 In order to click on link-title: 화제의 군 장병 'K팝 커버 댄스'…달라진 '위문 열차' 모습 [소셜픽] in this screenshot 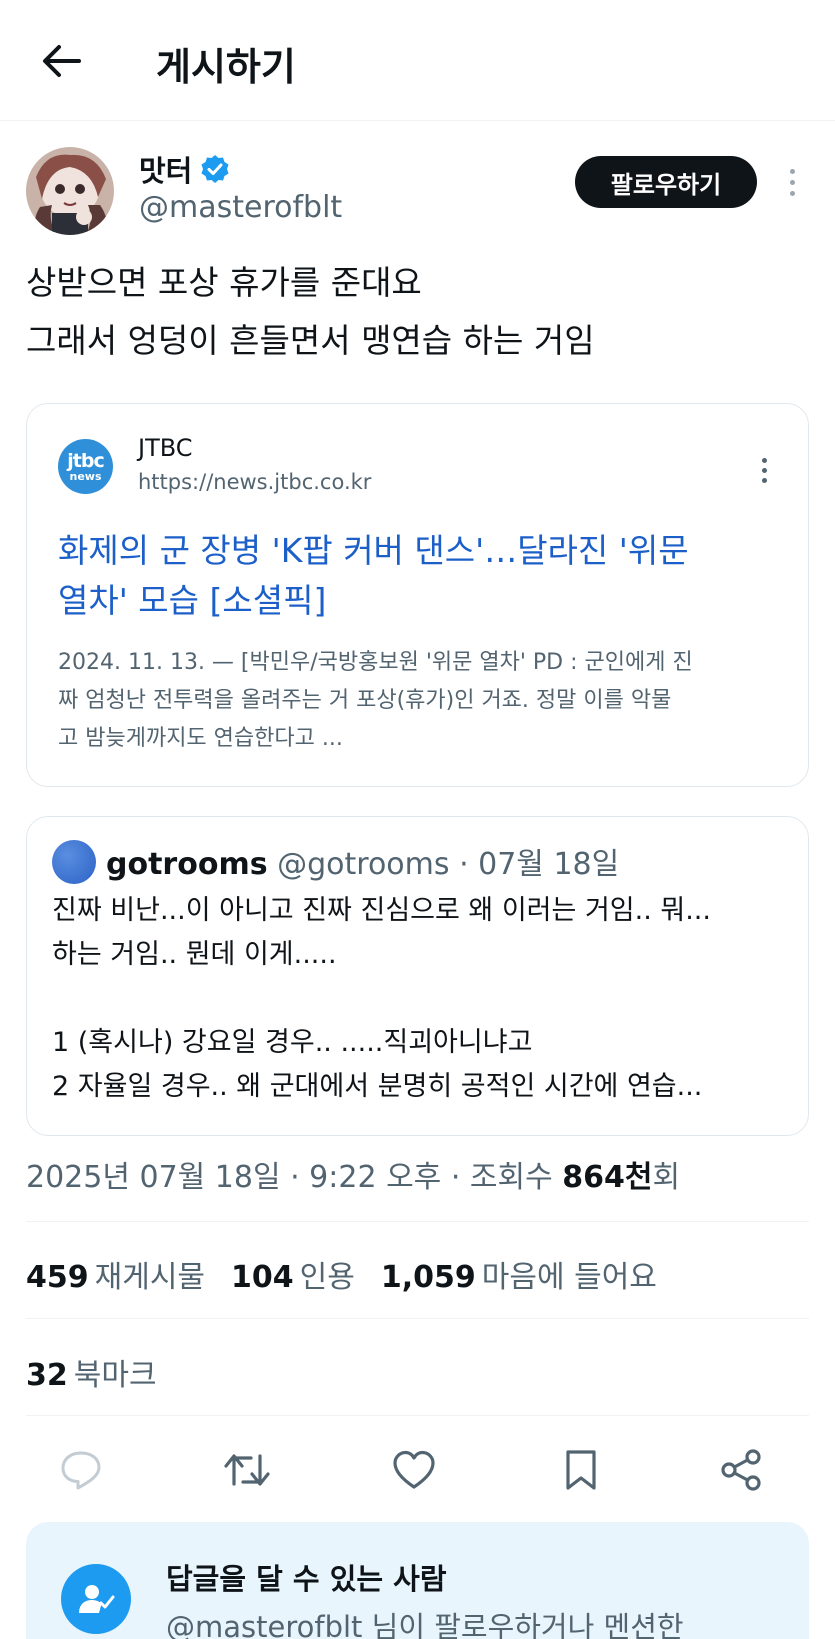, I will do `click(423, 576)`.